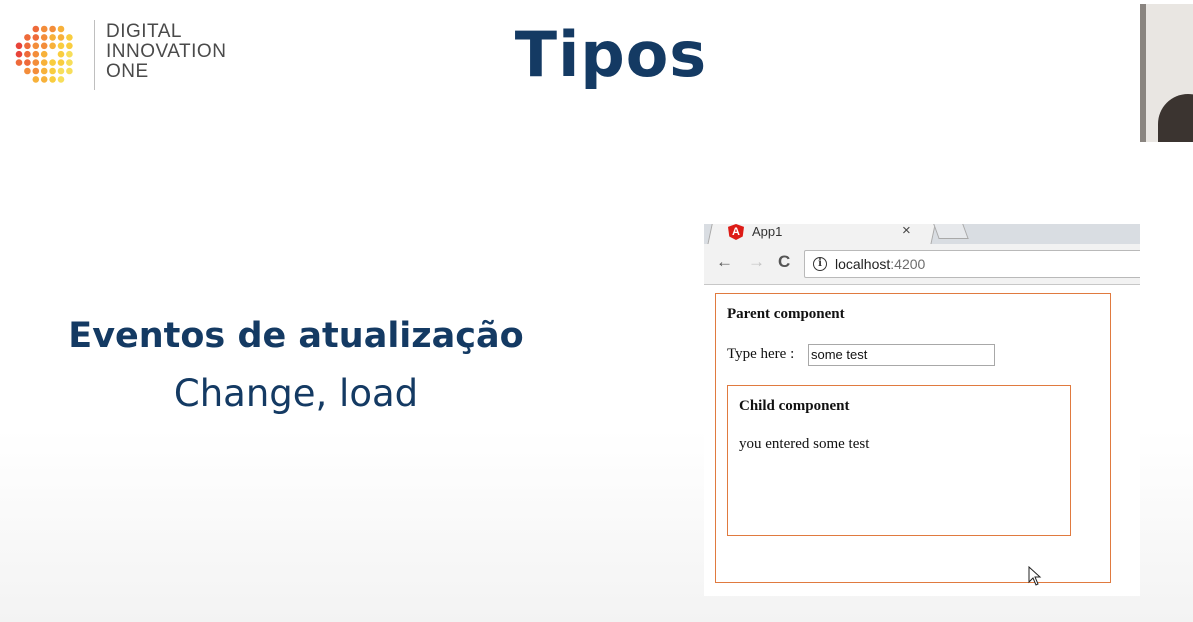  What do you see at coordinates (901, 355) in the screenshot?
I see `type-here-input: some test` at bounding box center [901, 355].